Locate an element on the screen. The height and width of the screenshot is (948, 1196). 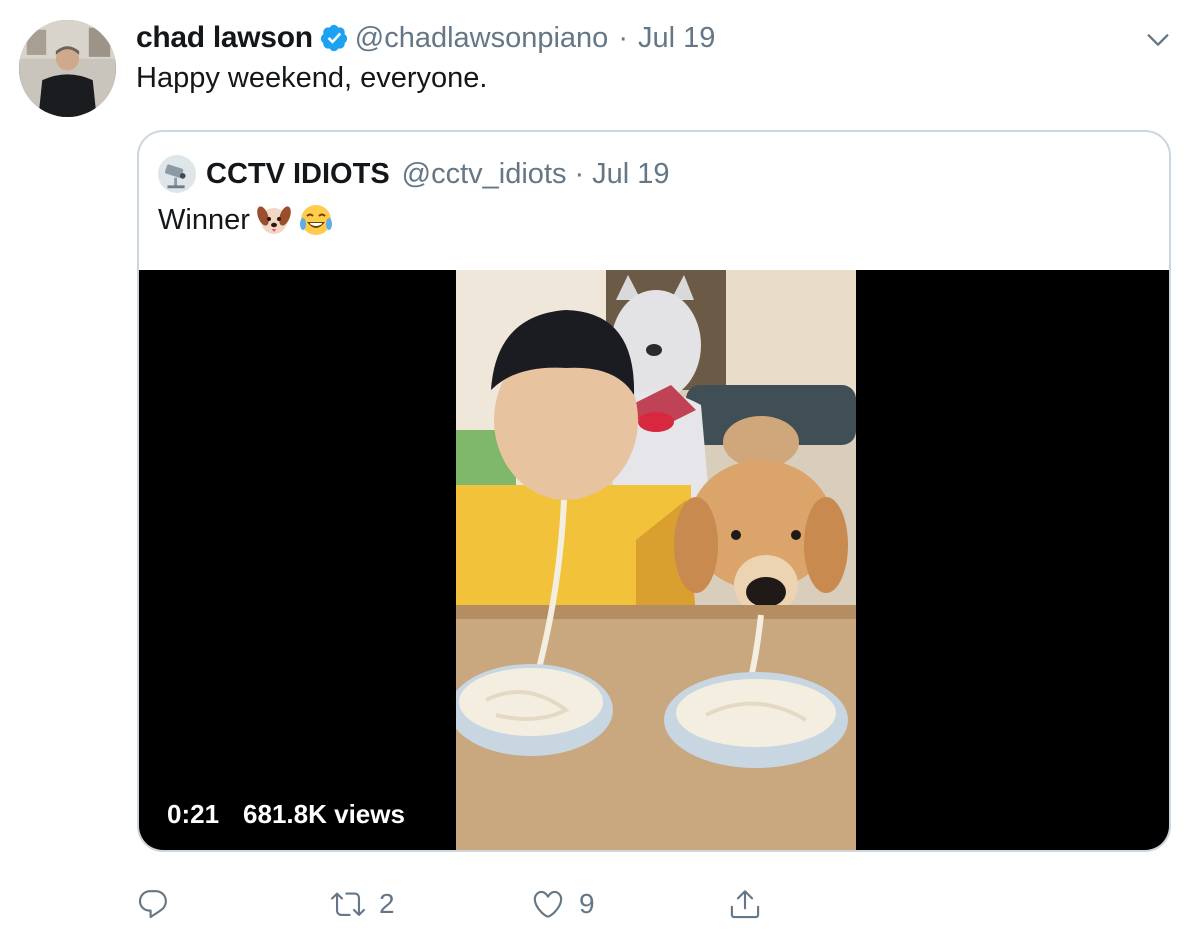
author-display-name: chad lawson is located at coordinates (224, 38).